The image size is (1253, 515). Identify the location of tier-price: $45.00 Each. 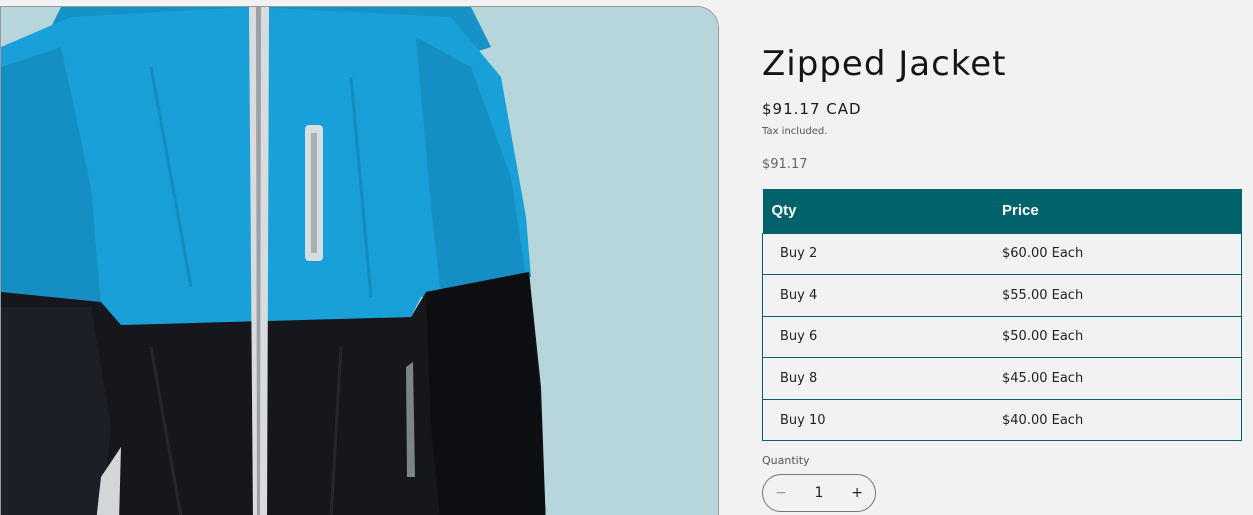
(1122, 378).